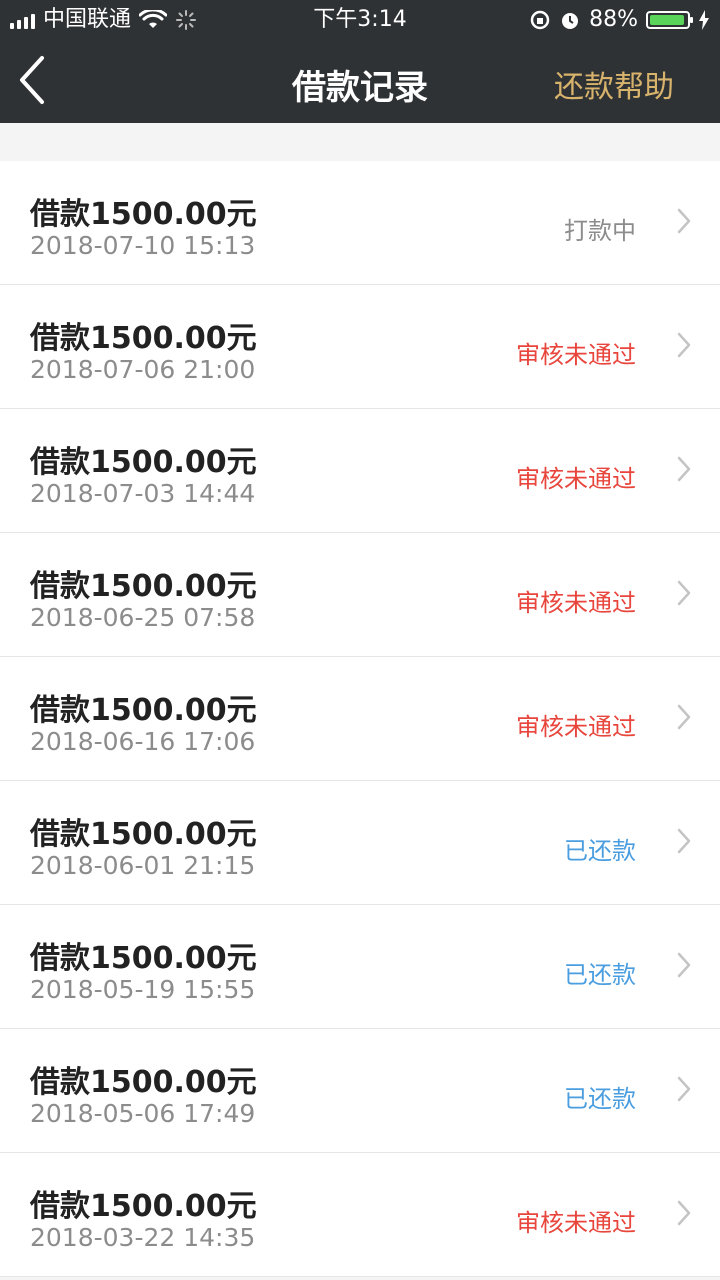  What do you see at coordinates (360, 471) in the screenshot?
I see `loan-record-row: 借款1500.00元 2018-07-03 14:44 审核未通过` at bounding box center [360, 471].